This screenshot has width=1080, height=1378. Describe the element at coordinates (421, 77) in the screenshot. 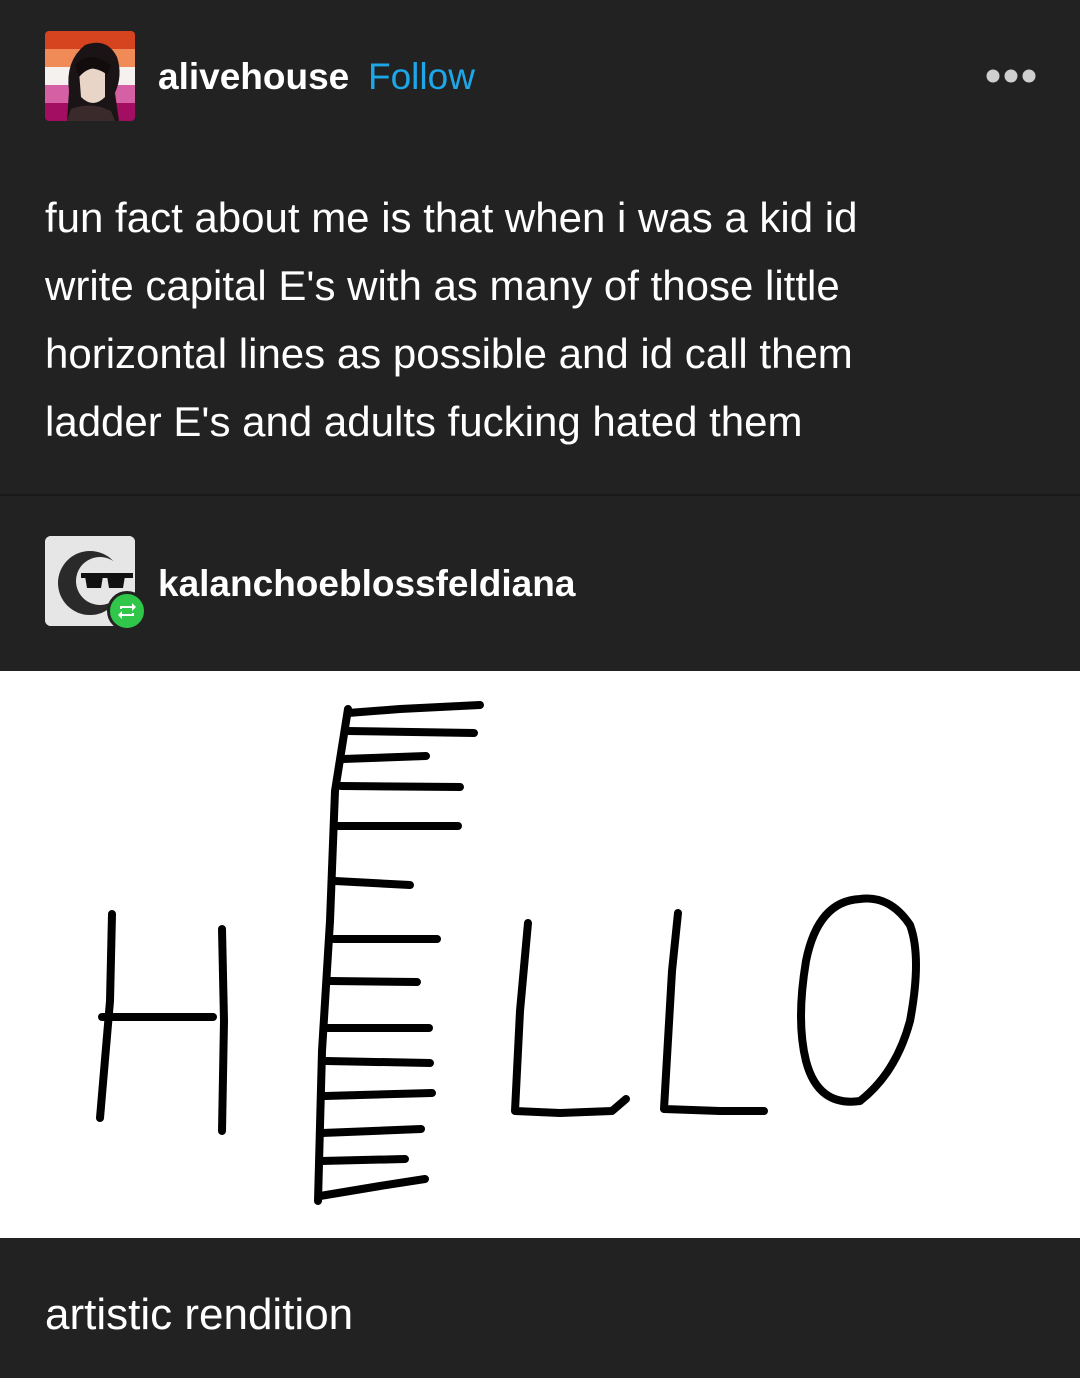

I see `follow-button: Follow` at that location.